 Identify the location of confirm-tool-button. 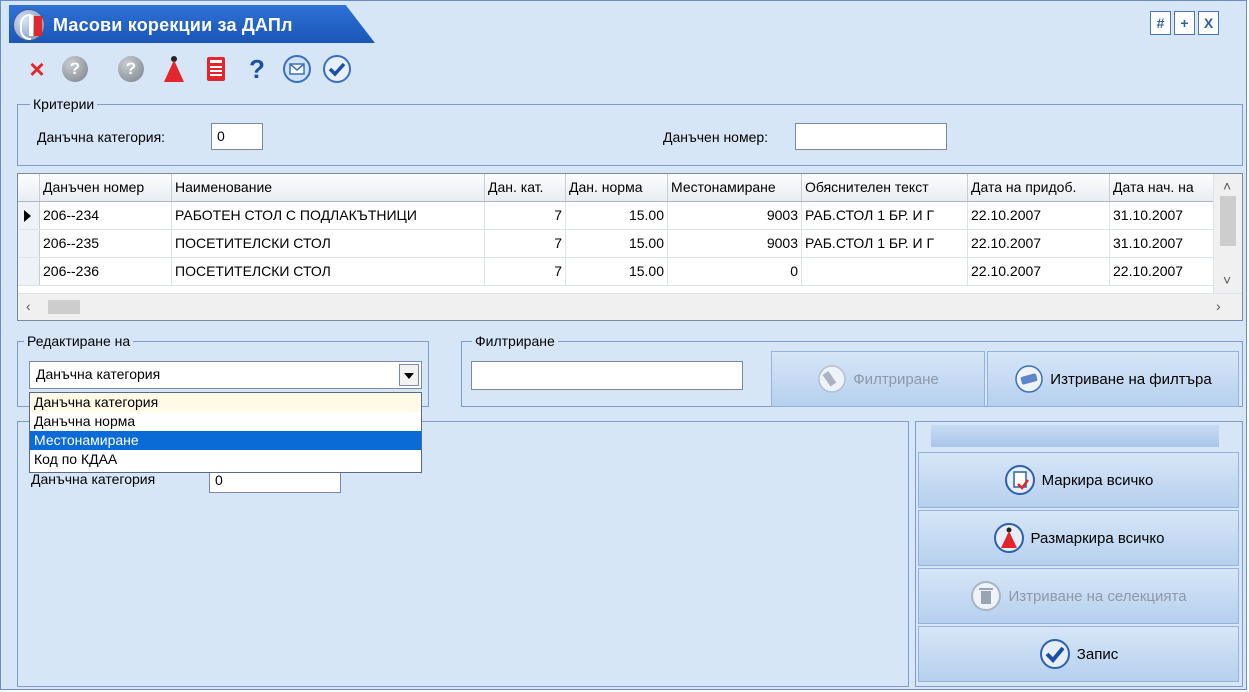
(337, 69).